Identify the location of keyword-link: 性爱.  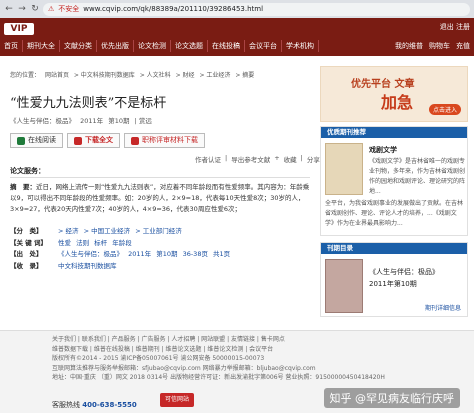
(64, 243).